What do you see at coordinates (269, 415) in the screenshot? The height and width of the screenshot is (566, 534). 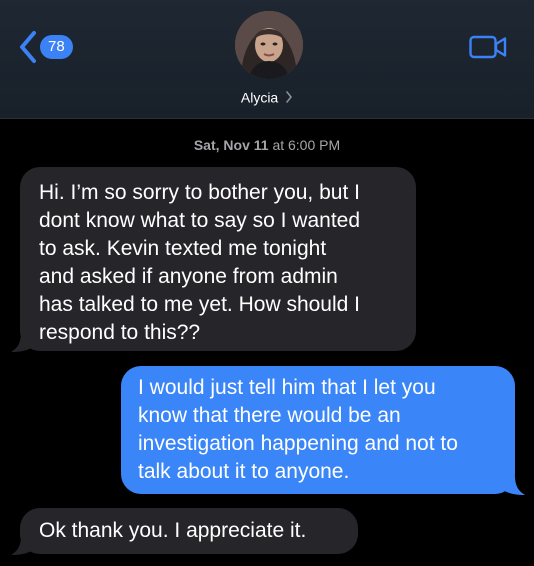 I see `message-line: know that there would be an` at bounding box center [269, 415].